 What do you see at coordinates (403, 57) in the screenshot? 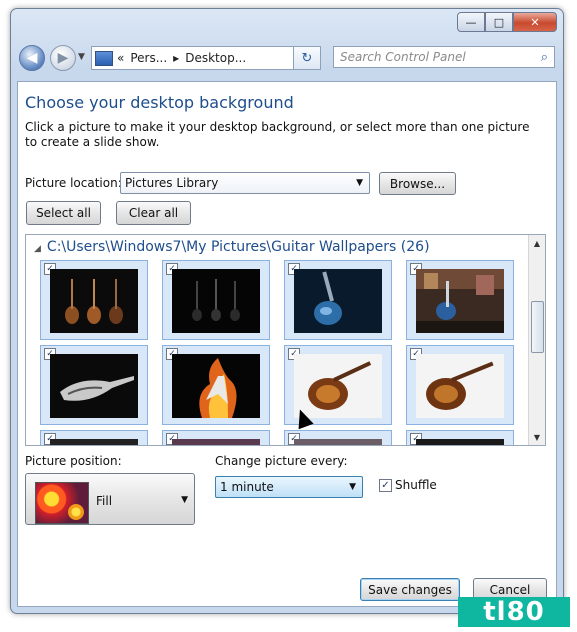
I see `search-placeholder: Search Control Panel` at bounding box center [403, 57].